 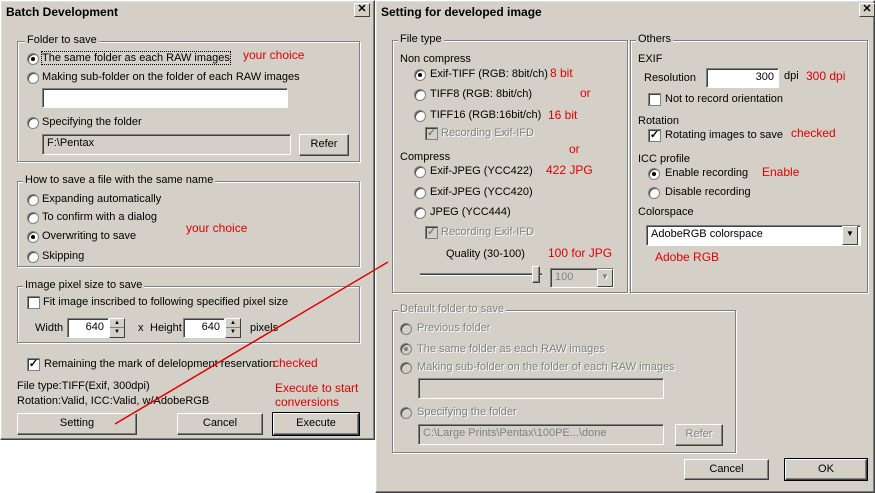 I want to click on width-spinner: ▲ ▼, so click(x=117, y=328).